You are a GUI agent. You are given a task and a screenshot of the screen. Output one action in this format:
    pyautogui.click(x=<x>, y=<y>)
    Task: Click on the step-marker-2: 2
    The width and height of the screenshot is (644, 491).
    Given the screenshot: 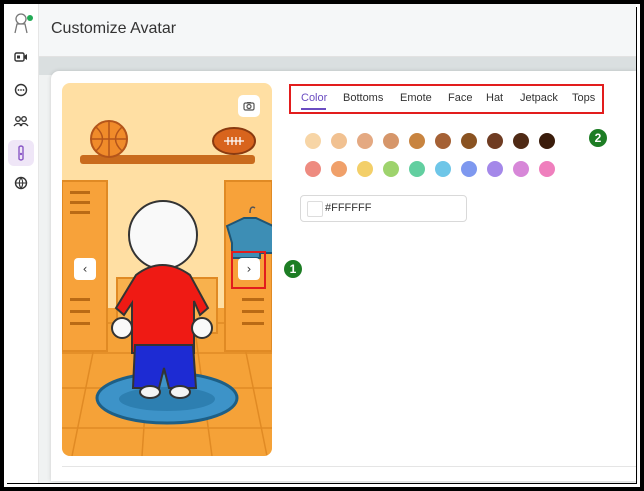 What is the action you would take?
    pyautogui.click(x=598, y=138)
    